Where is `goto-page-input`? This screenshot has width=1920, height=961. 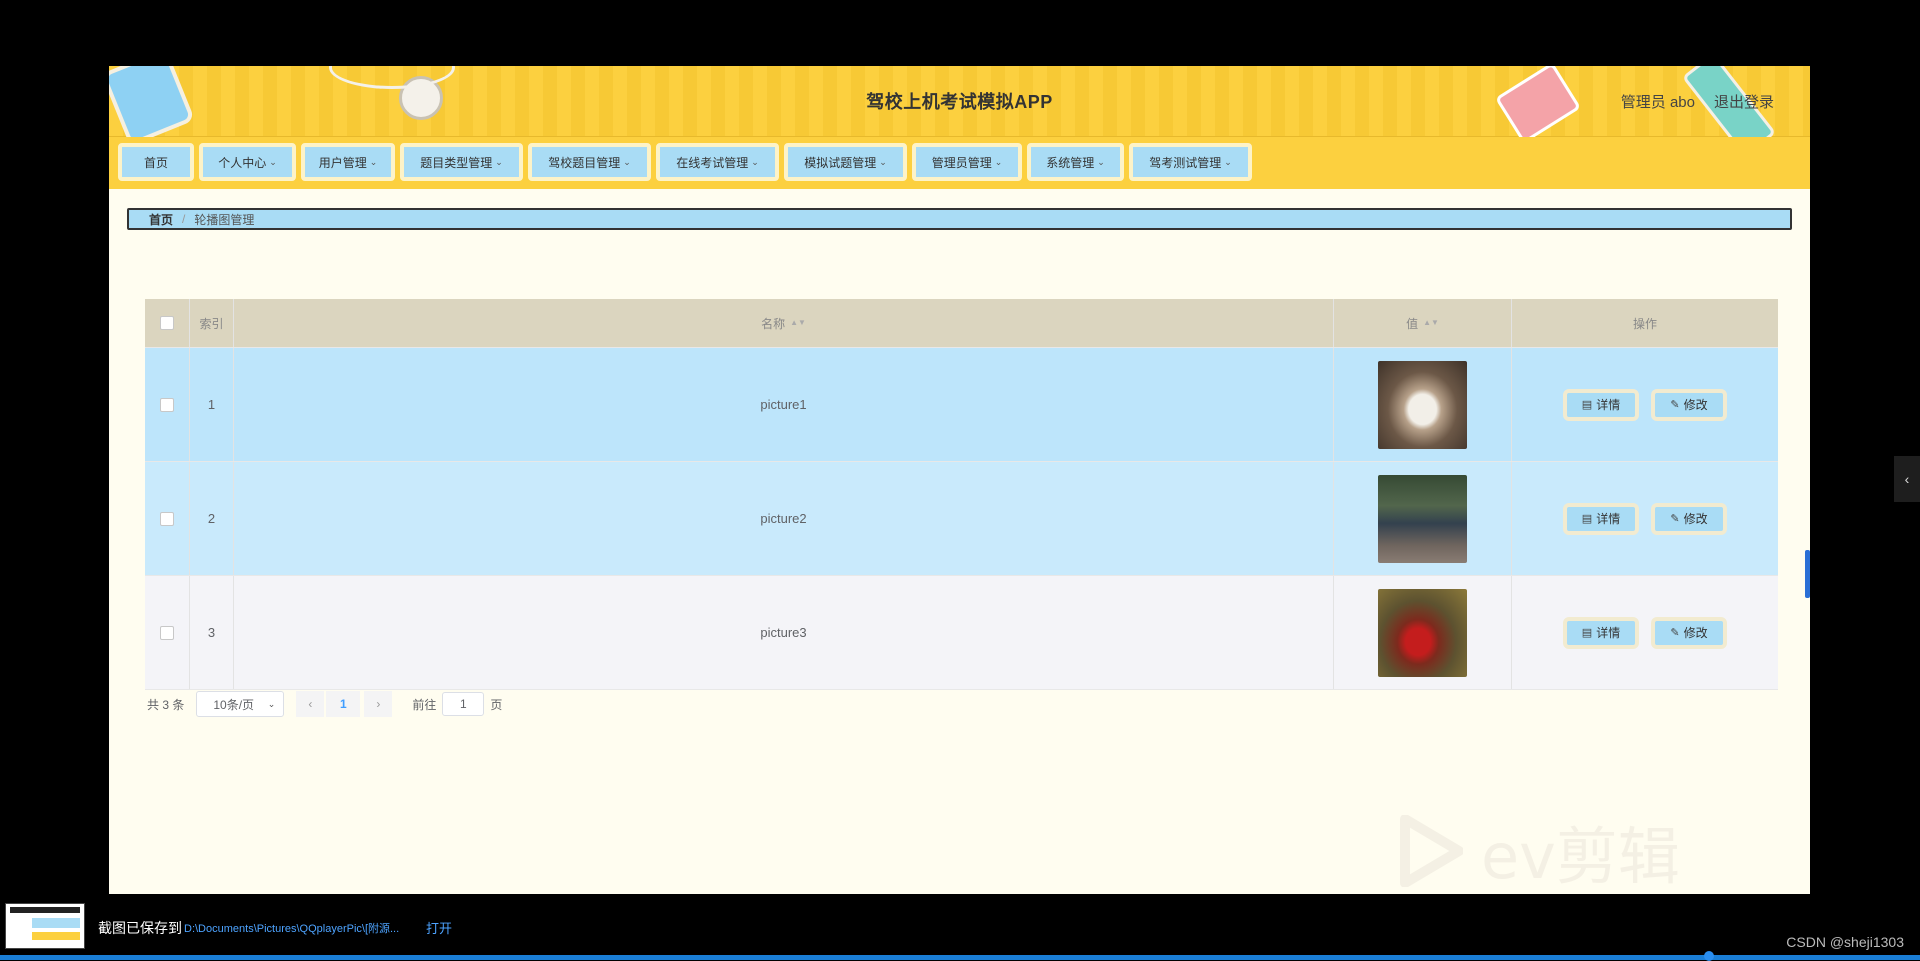 goto-page-input is located at coordinates (463, 704).